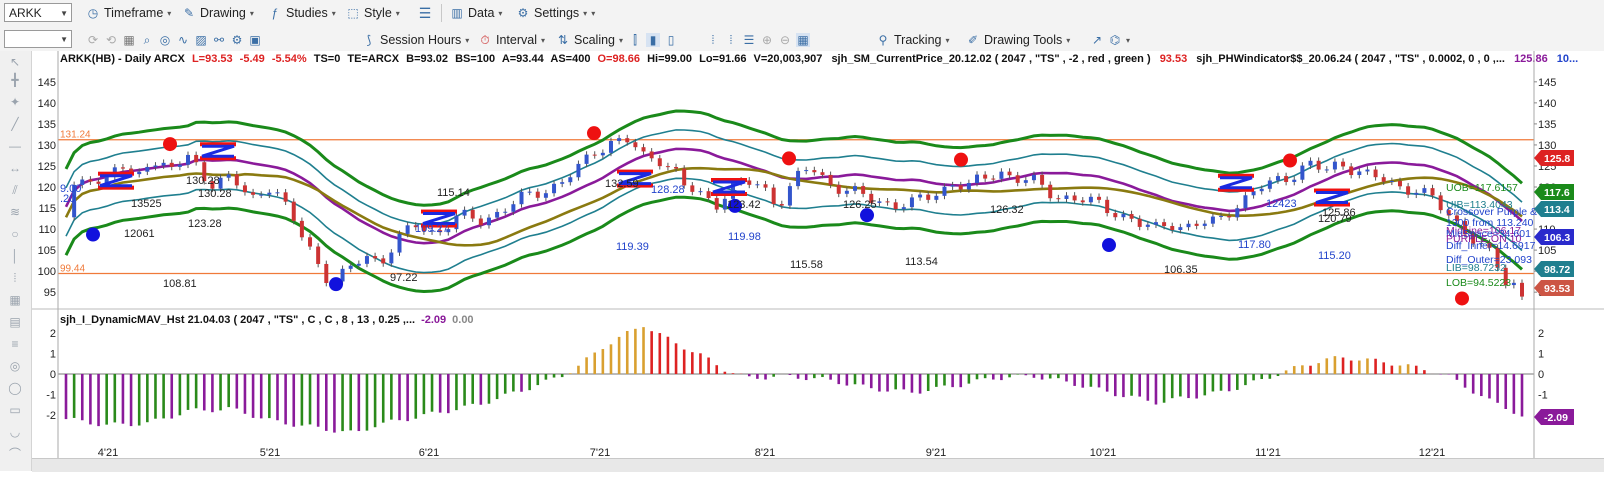  What do you see at coordinates (1115, 40) in the screenshot?
I see `overlay-icon: ⌬` at bounding box center [1115, 40].